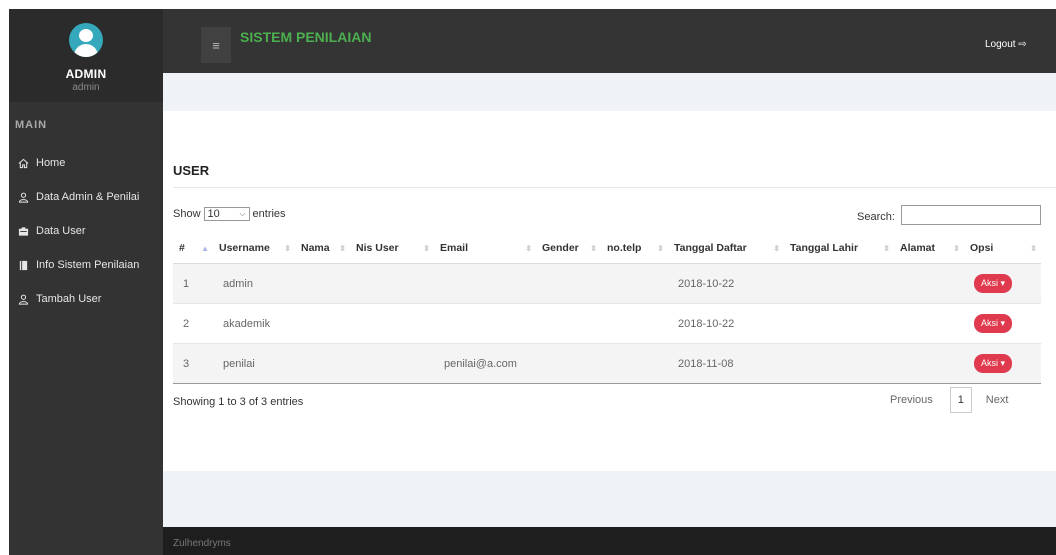 This screenshot has height=555, width=1056. Describe the element at coordinates (61, 231) in the screenshot. I see `sidebar-item-label: Data User` at that location.